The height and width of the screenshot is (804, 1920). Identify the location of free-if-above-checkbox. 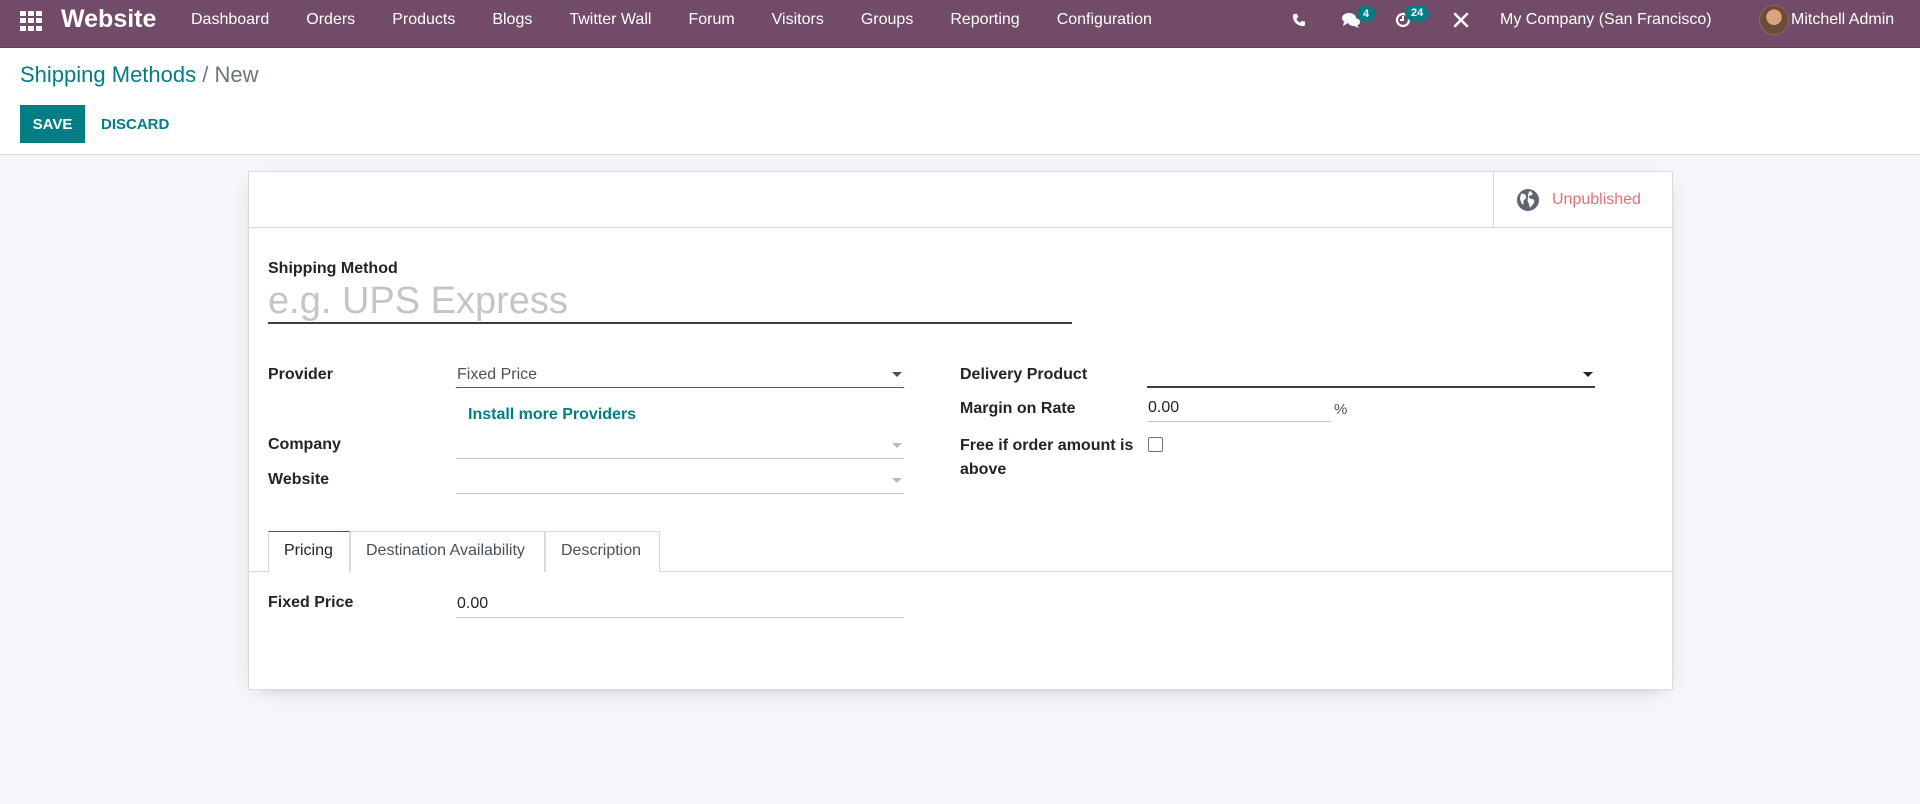
(1155, 444).